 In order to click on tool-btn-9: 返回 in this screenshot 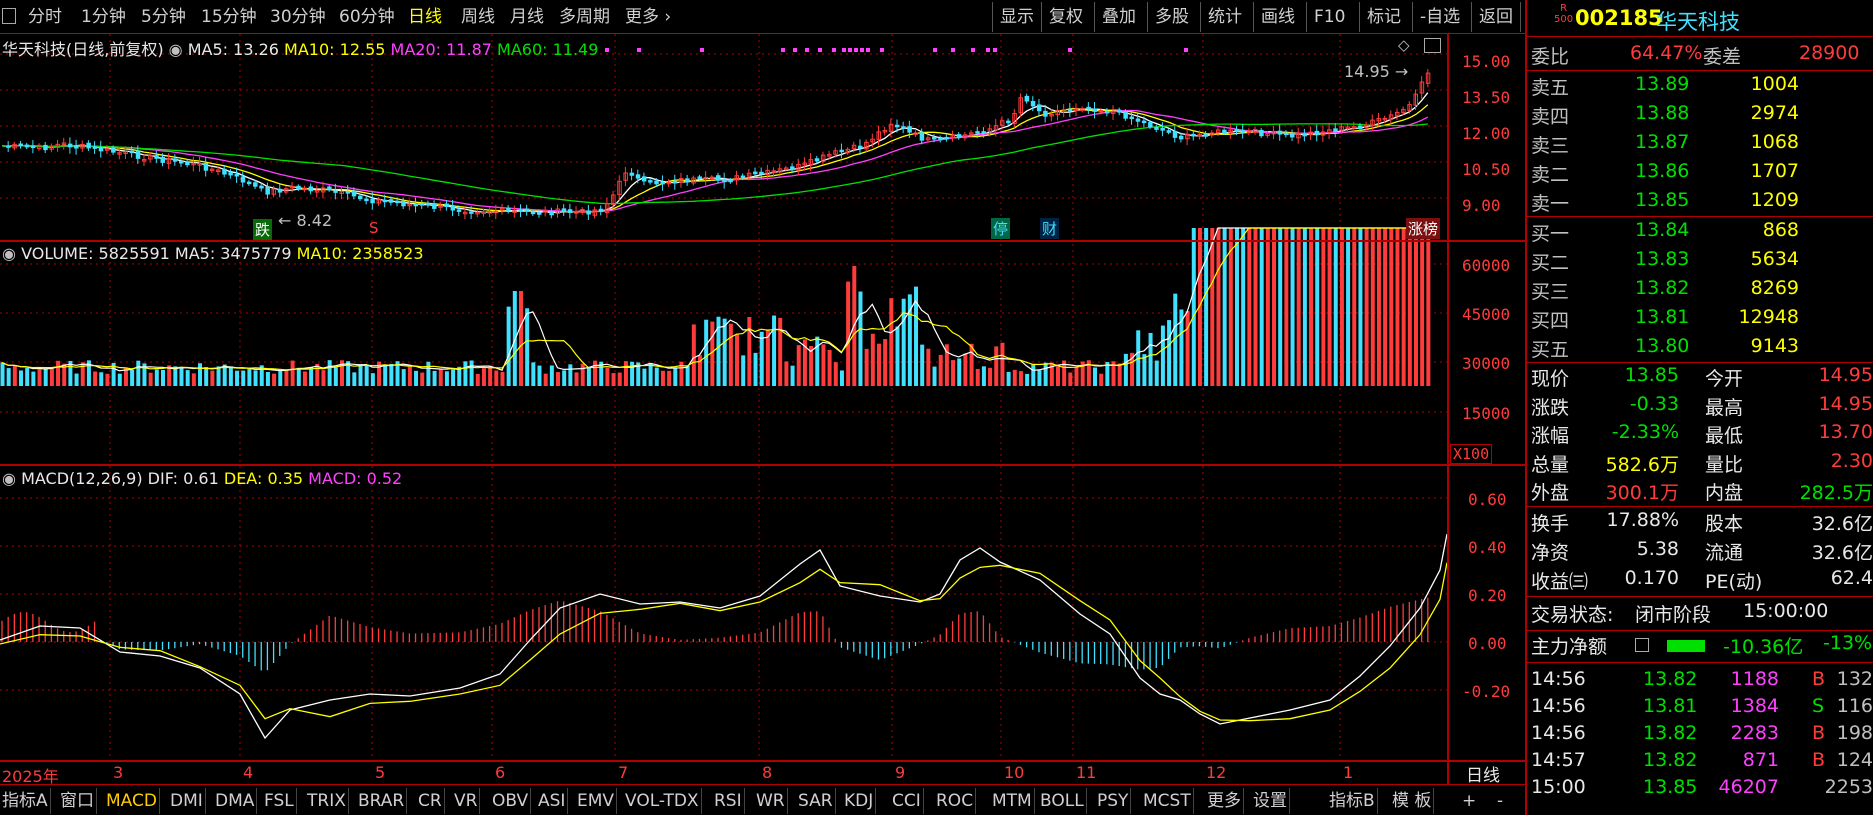, I will do `click(1496, 17)`.